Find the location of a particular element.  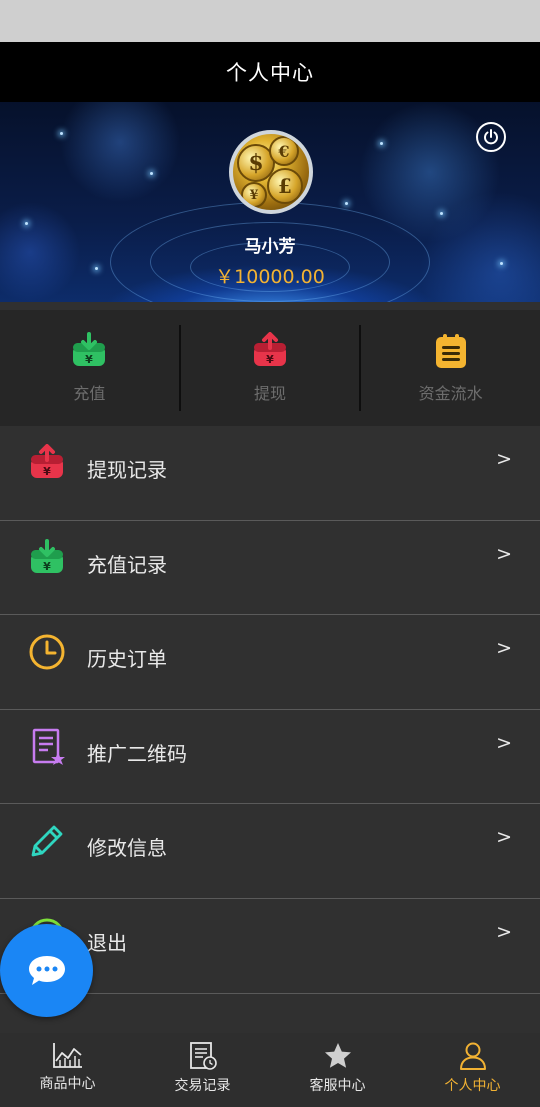

power-icon is located at coordinates (491, 137).